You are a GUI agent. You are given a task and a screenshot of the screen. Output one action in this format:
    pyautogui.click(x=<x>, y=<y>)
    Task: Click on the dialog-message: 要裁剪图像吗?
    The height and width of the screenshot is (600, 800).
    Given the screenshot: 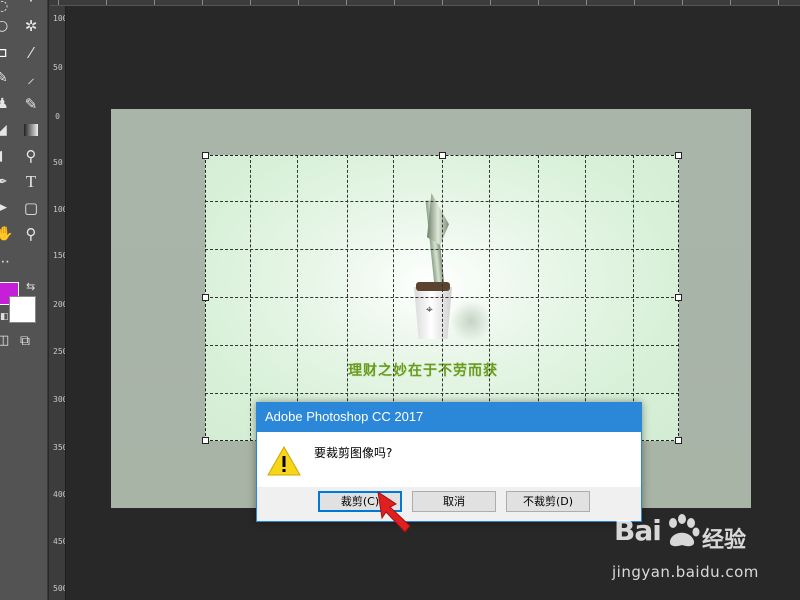 What is the action you would take?
    pyautogui.click(x=353, y=453)
    